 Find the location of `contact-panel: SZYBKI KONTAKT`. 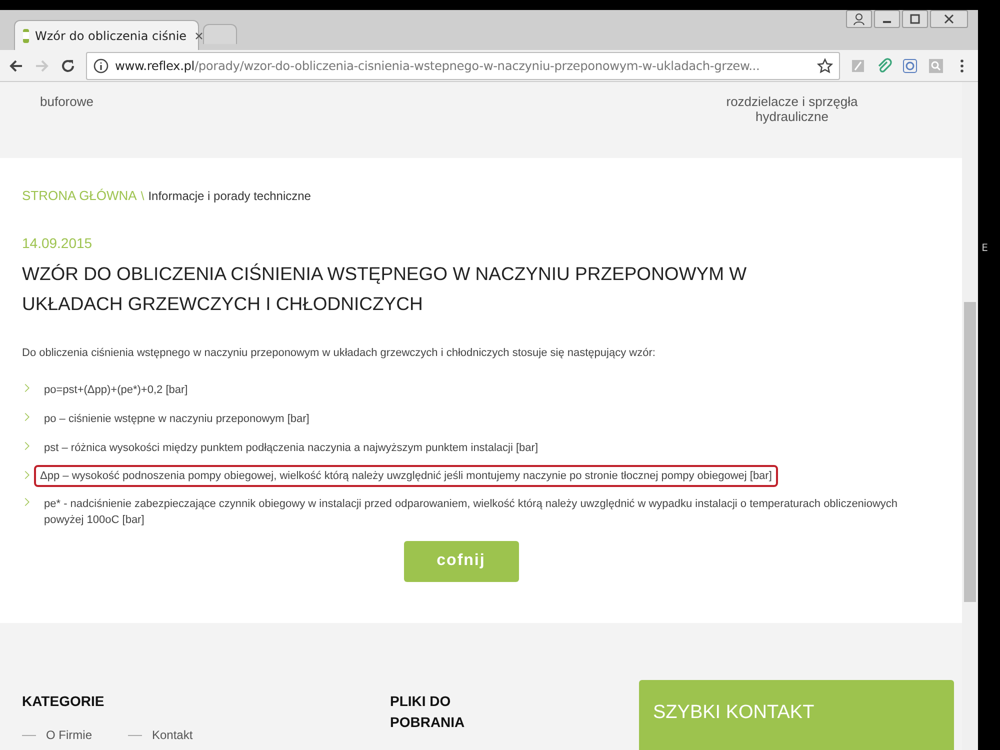

contact-panel: SZYBKI KONTAKT is located at coordinates (796, 715).